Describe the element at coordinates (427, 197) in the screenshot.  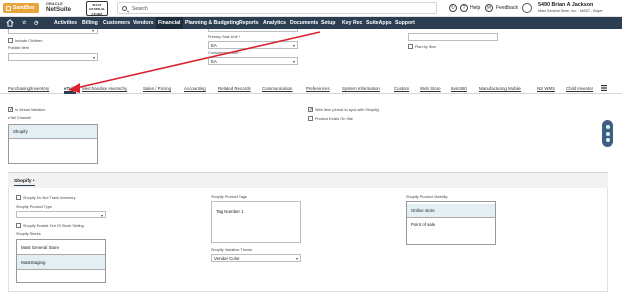
I see `product-visibility-label: Shopify Product Visibility` at that location.